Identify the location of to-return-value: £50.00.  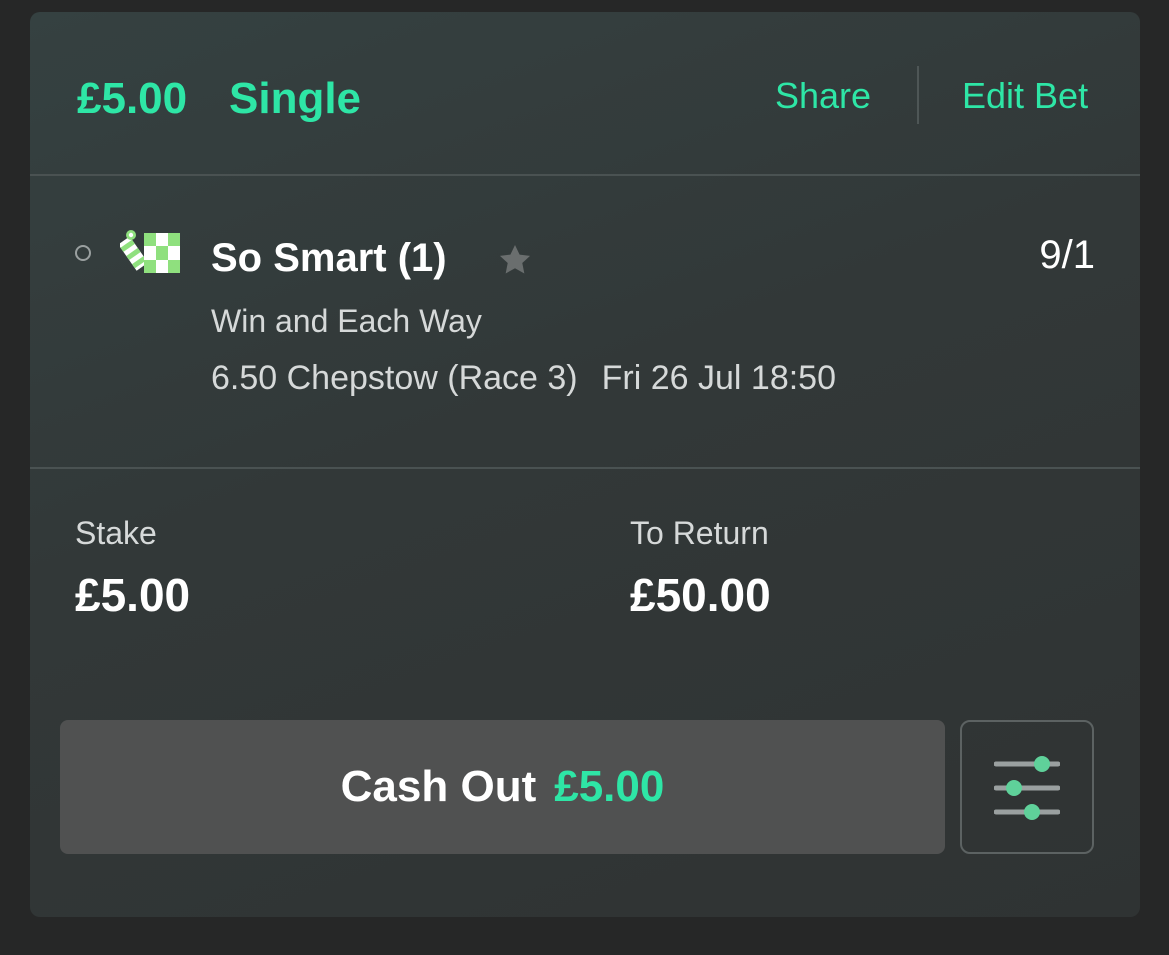
(700, 595).